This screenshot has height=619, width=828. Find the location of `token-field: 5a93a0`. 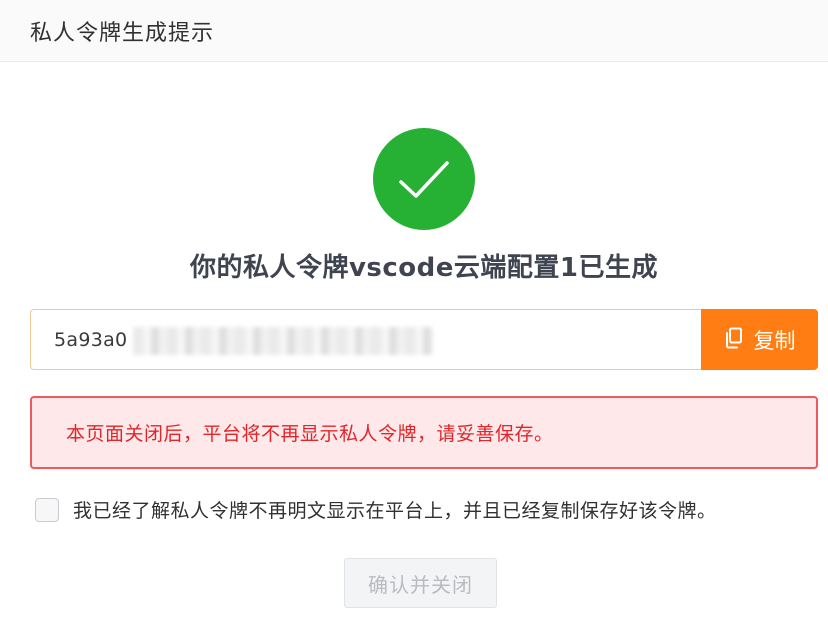

token-field: 5a93a0 is located at coordinates (365, 339).